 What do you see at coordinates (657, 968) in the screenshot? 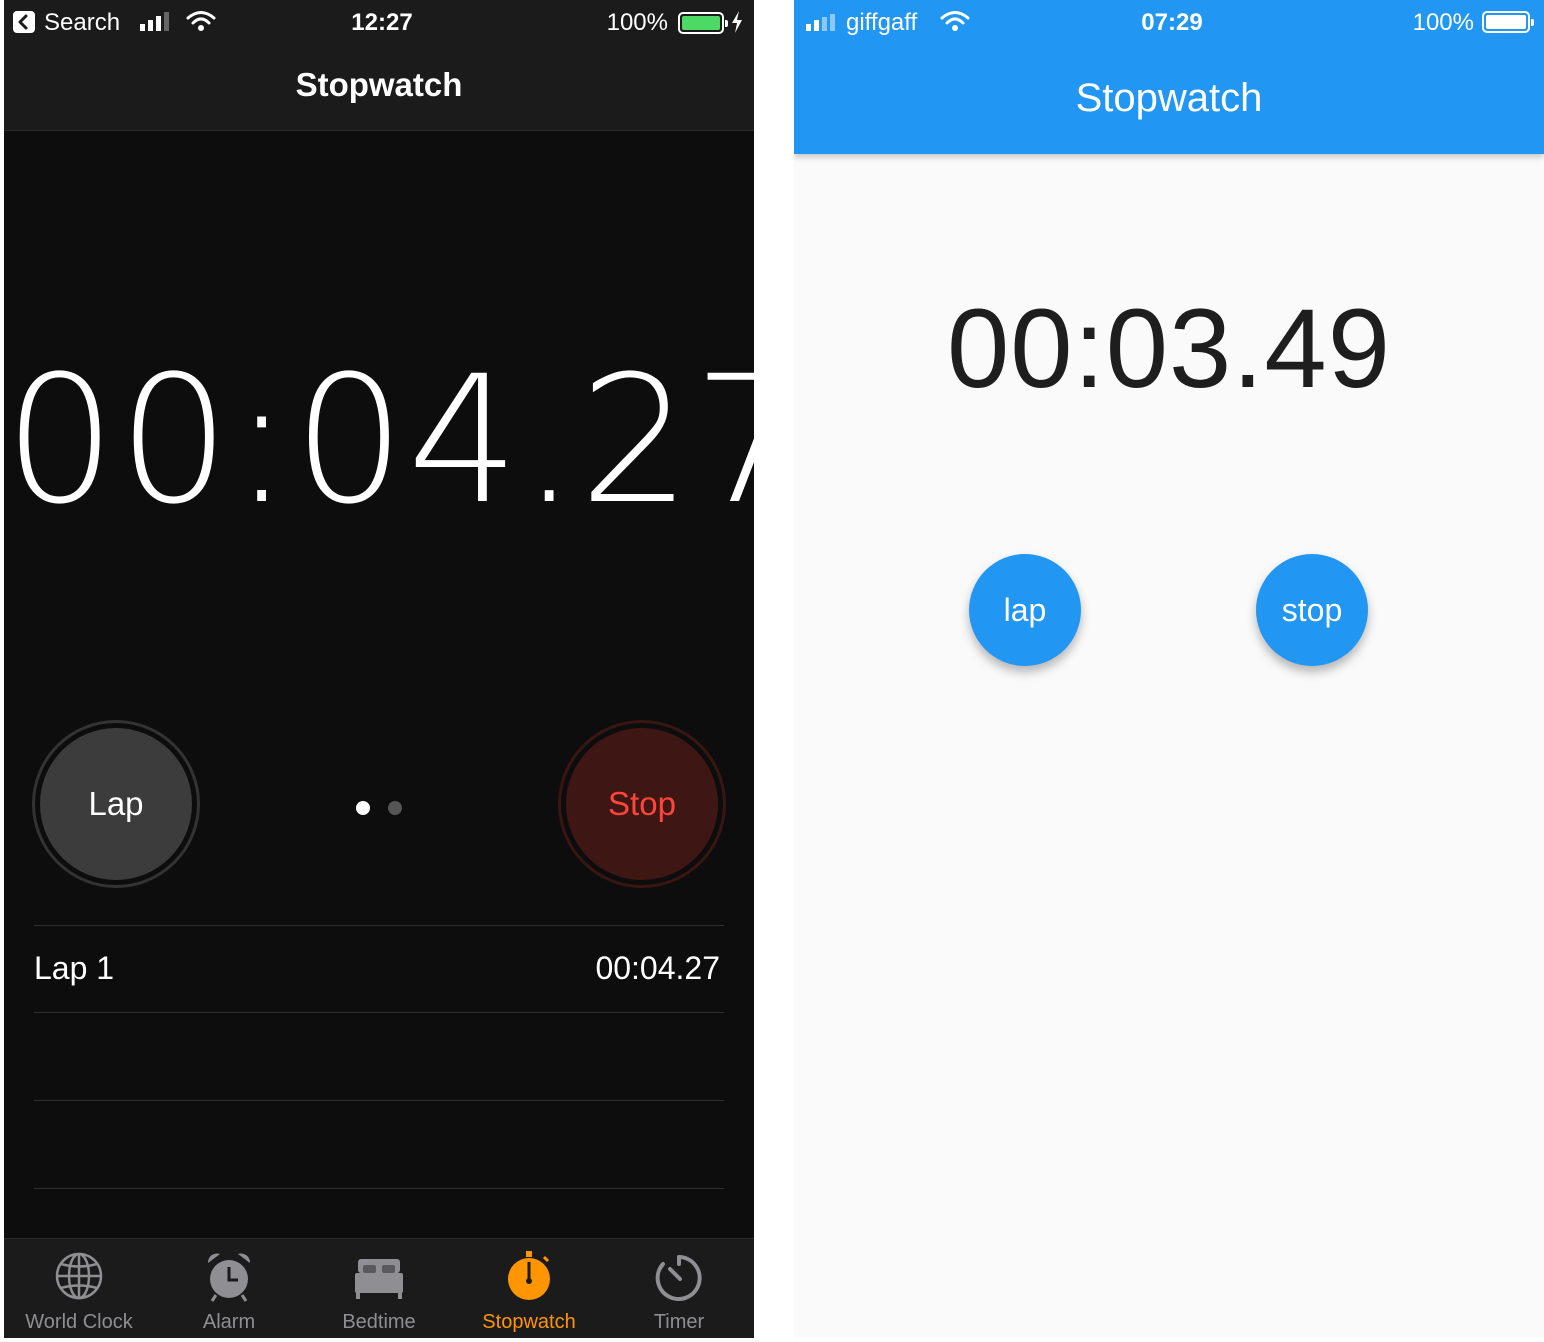
I see `lap-time: 00:04.27` at bounding box center [657, 968].